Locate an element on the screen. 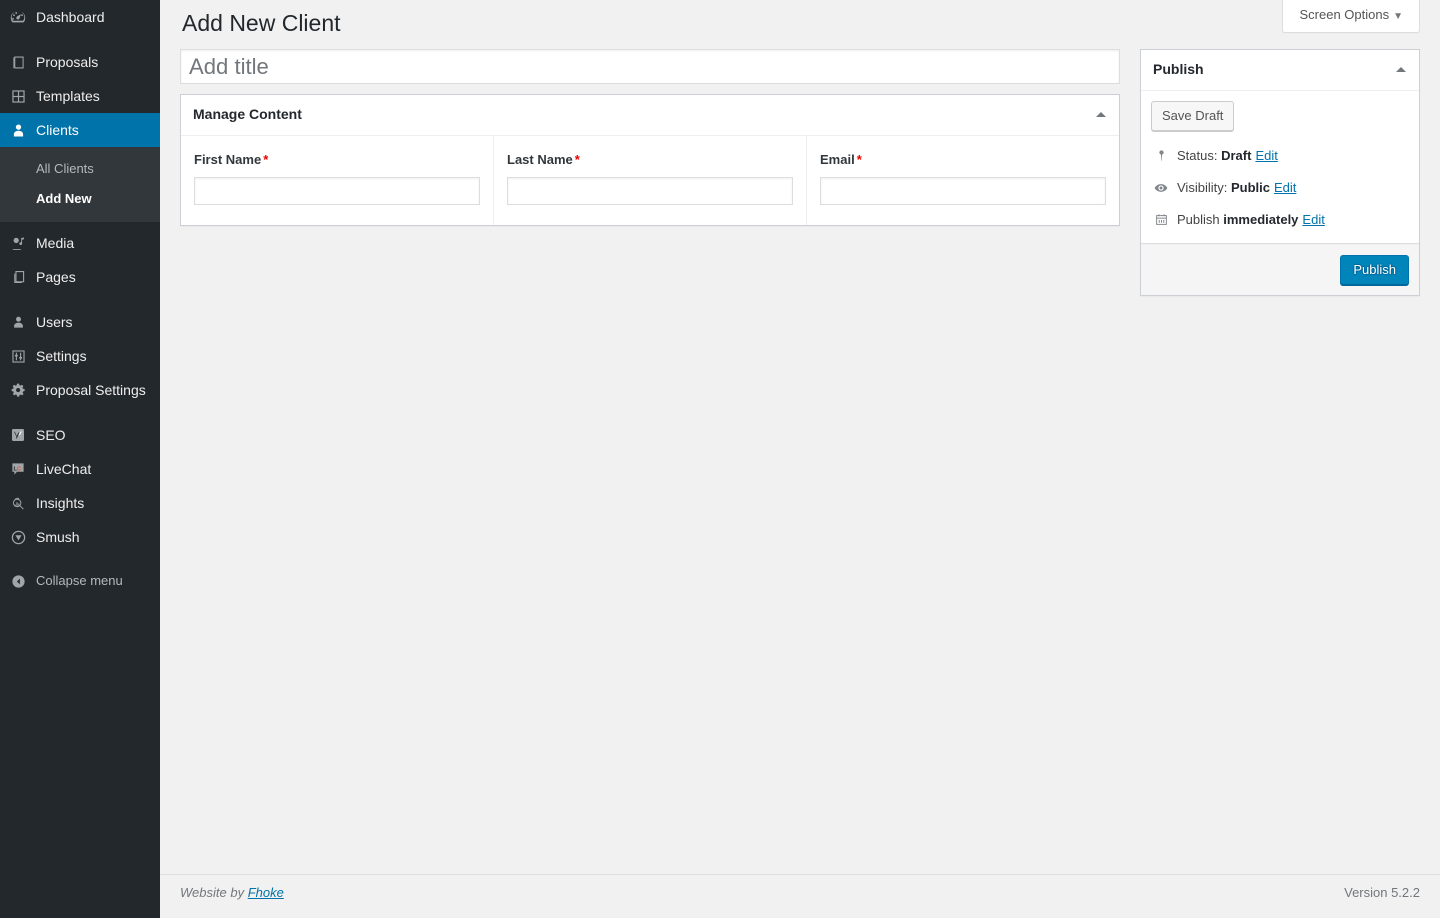  first-name-label: First Name * is located at coordinates (337, 159).